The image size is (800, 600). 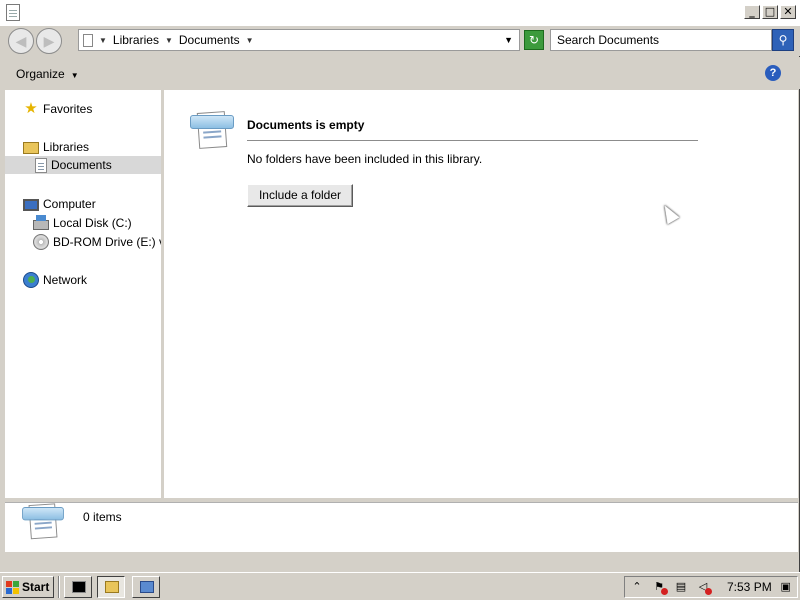 What do you see at coordinates (12, 587) in the screenshot?
I see `windows-logo-icon` at bounding box center [12, 587].